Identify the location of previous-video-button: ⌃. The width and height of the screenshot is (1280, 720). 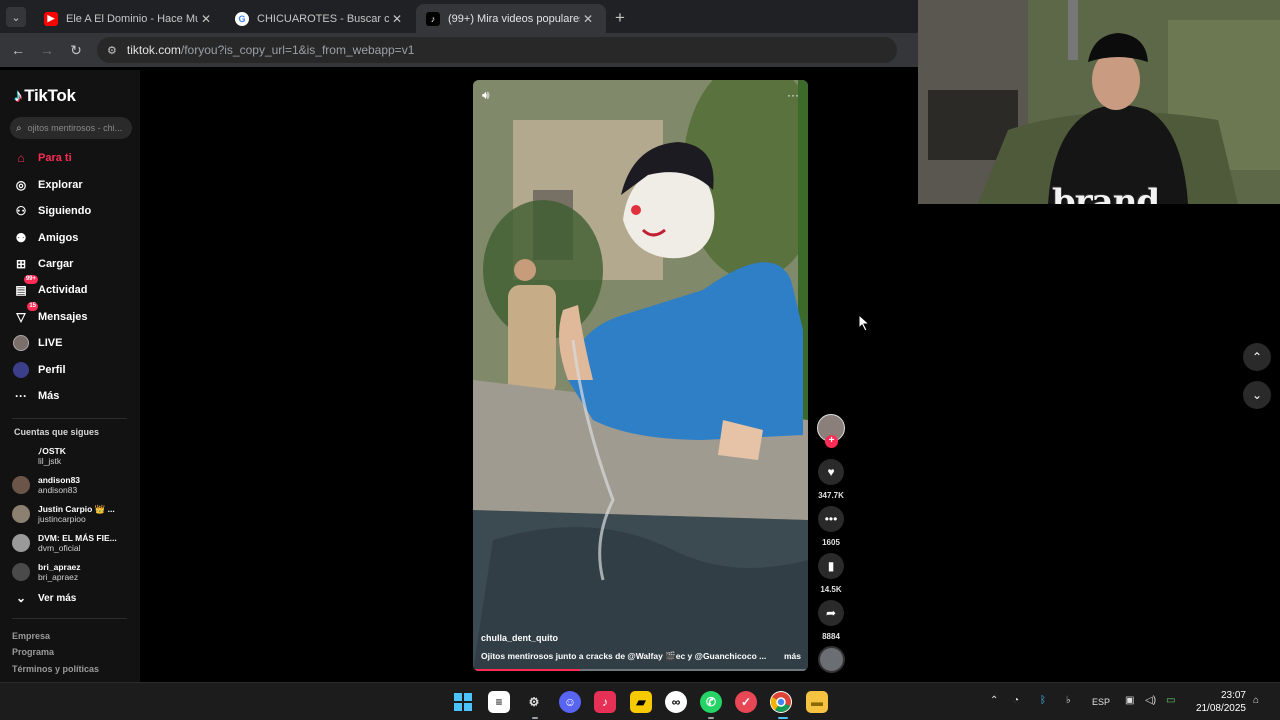
(1257, 357).